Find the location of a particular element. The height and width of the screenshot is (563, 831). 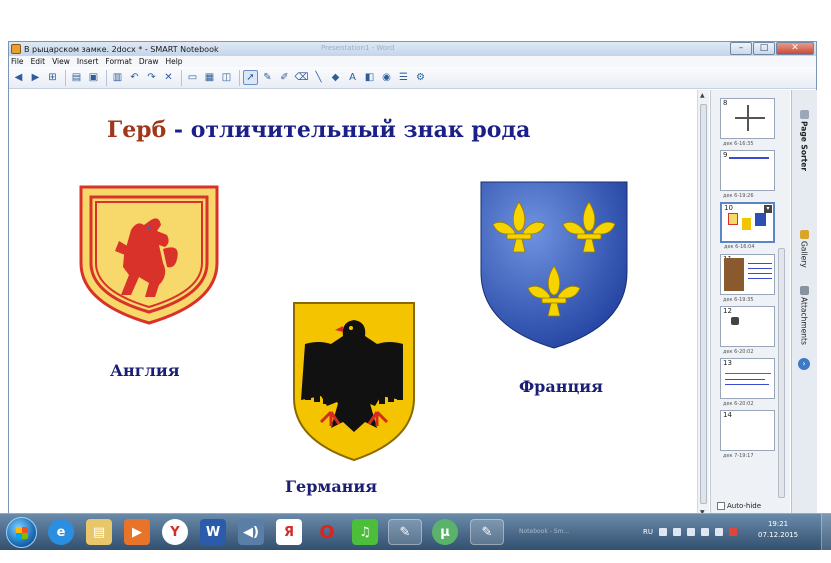

close-button: ✕ is located at coordinates (795, 48).